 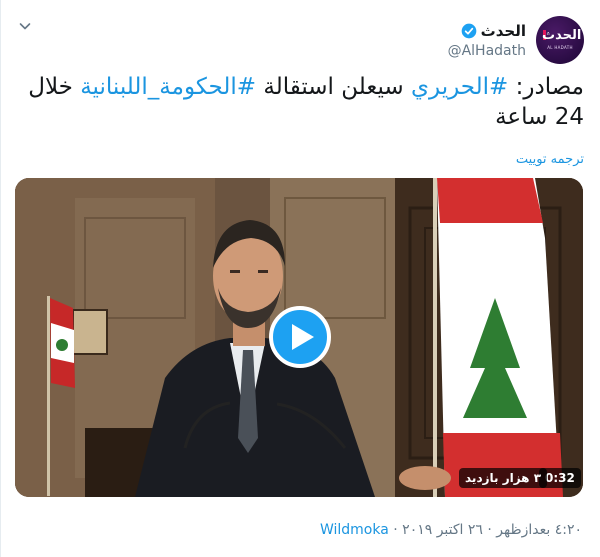 I want to click on tweet-header: الحدث AL HADATH الحدث @AlHadath, so click(x=516, y=40).